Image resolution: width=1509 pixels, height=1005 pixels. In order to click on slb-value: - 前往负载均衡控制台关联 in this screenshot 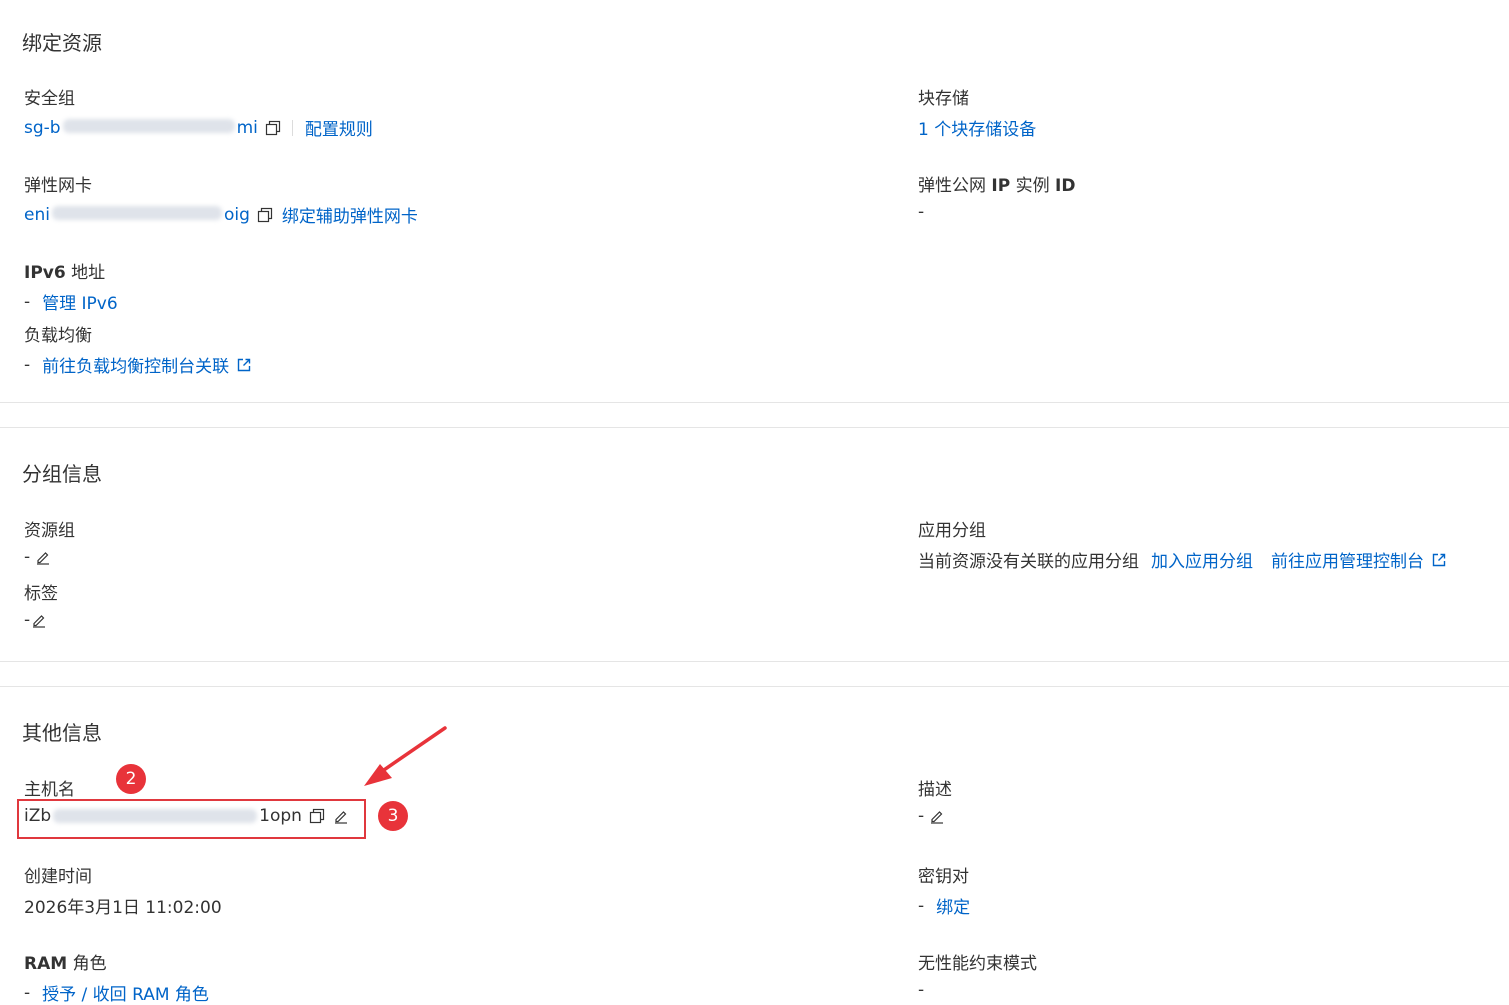, I will do `click(138, 364)`.